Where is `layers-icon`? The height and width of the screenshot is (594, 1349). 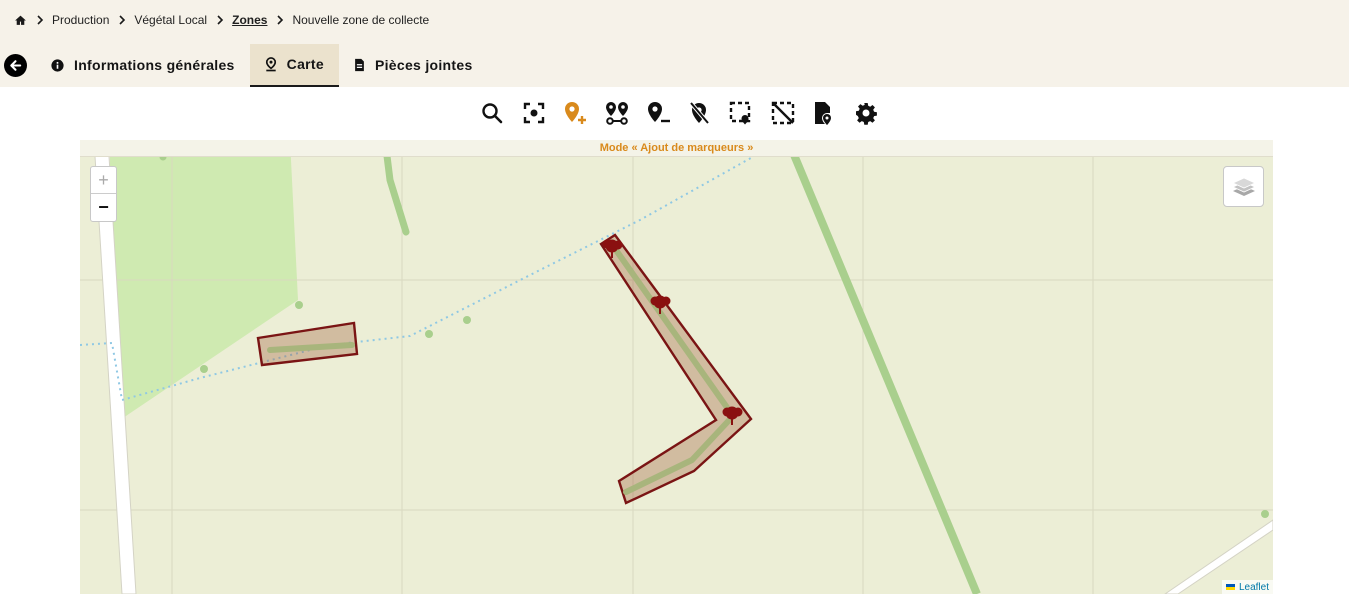
layers-icon is located at coordinates (1243, 186).